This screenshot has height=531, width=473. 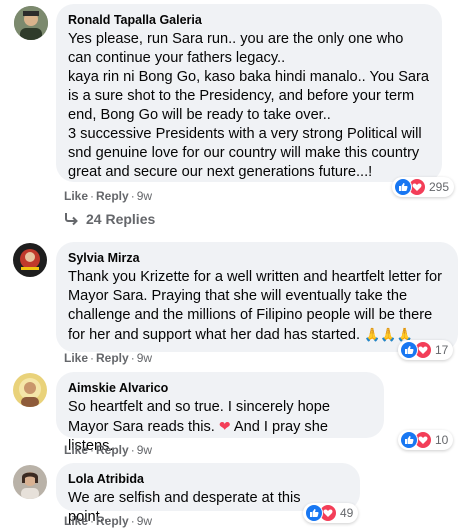 What do you see at coordinates (439, 187) in the screenshot?
I see `reaction-count: 295` at bounding box center [439, 187].